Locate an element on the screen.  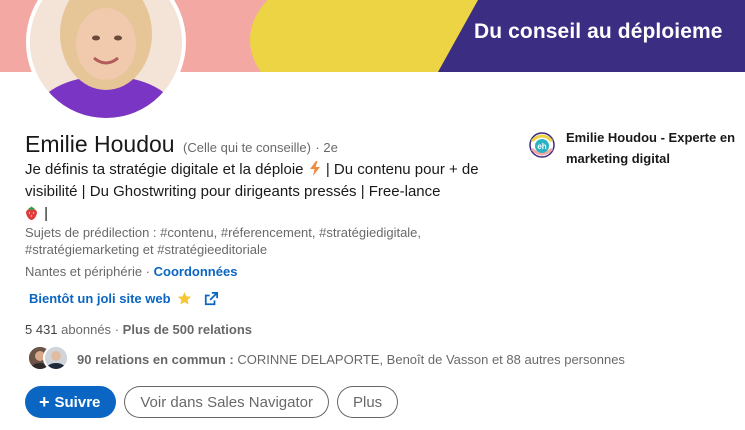
follow-button: + Suivre is located at coordinates (71, 402).